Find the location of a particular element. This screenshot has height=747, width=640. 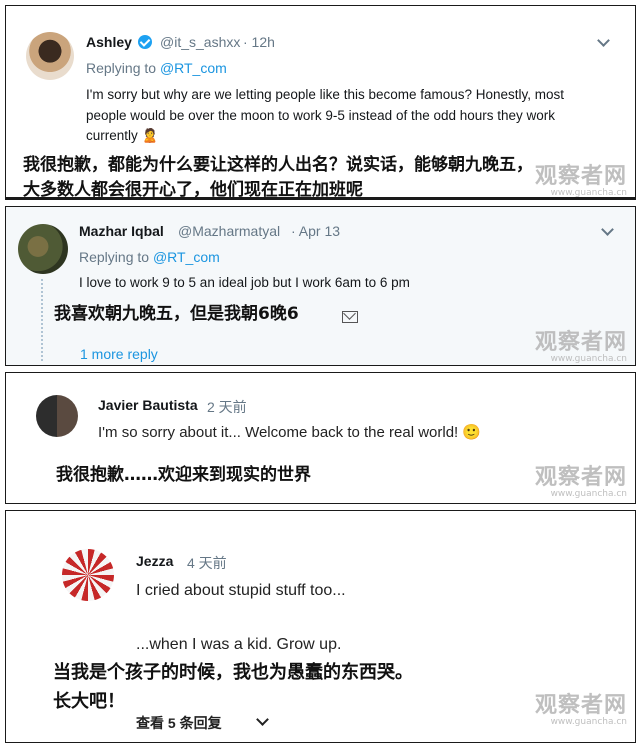

message-icon is located at coordinates (350, 317).